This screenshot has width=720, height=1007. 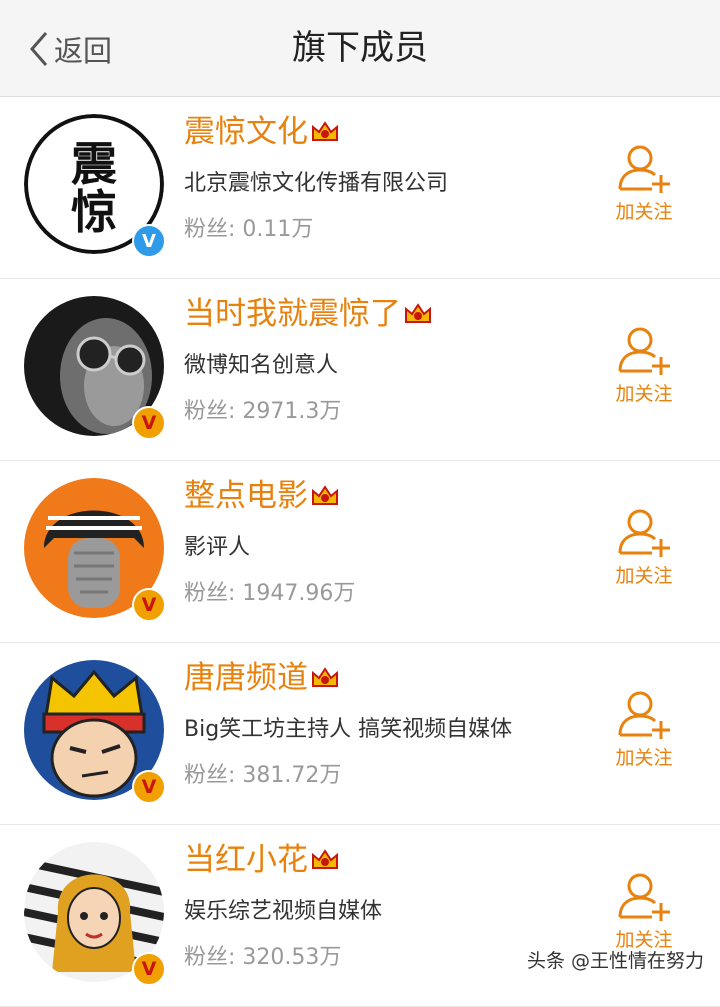 What do you see at coordinates (249, 229) in the screenshot?
I see `fans-count: 粉丝: 0.11万` at bounding box center [249, 229].